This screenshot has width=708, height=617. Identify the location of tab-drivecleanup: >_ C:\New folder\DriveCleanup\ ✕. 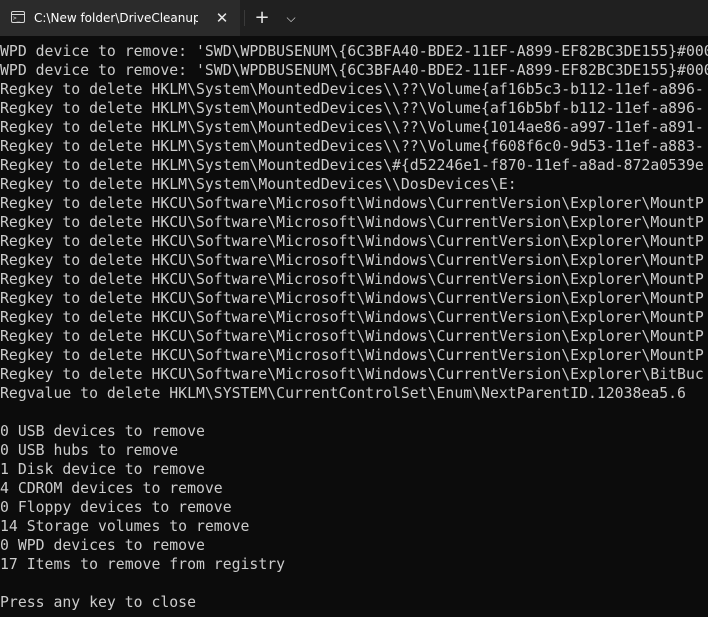
(120, 18).